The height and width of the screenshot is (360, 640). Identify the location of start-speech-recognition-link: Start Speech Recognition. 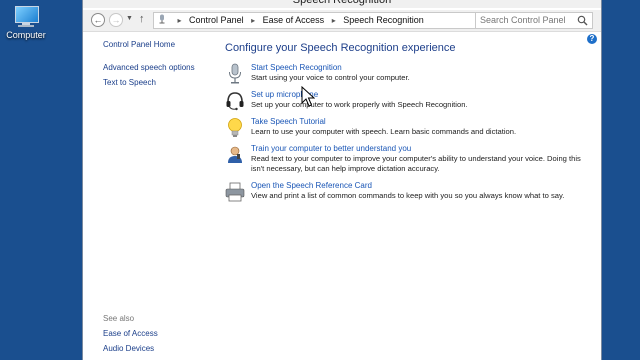
(423, 68).